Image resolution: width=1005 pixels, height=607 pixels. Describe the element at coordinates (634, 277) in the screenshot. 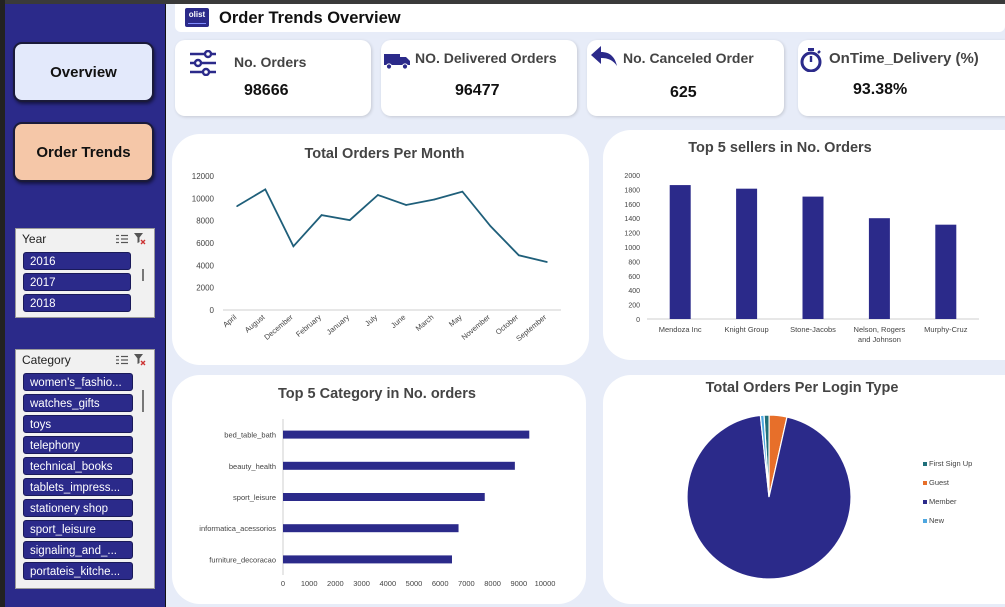

I see `y-tick-label: 600` at that location.